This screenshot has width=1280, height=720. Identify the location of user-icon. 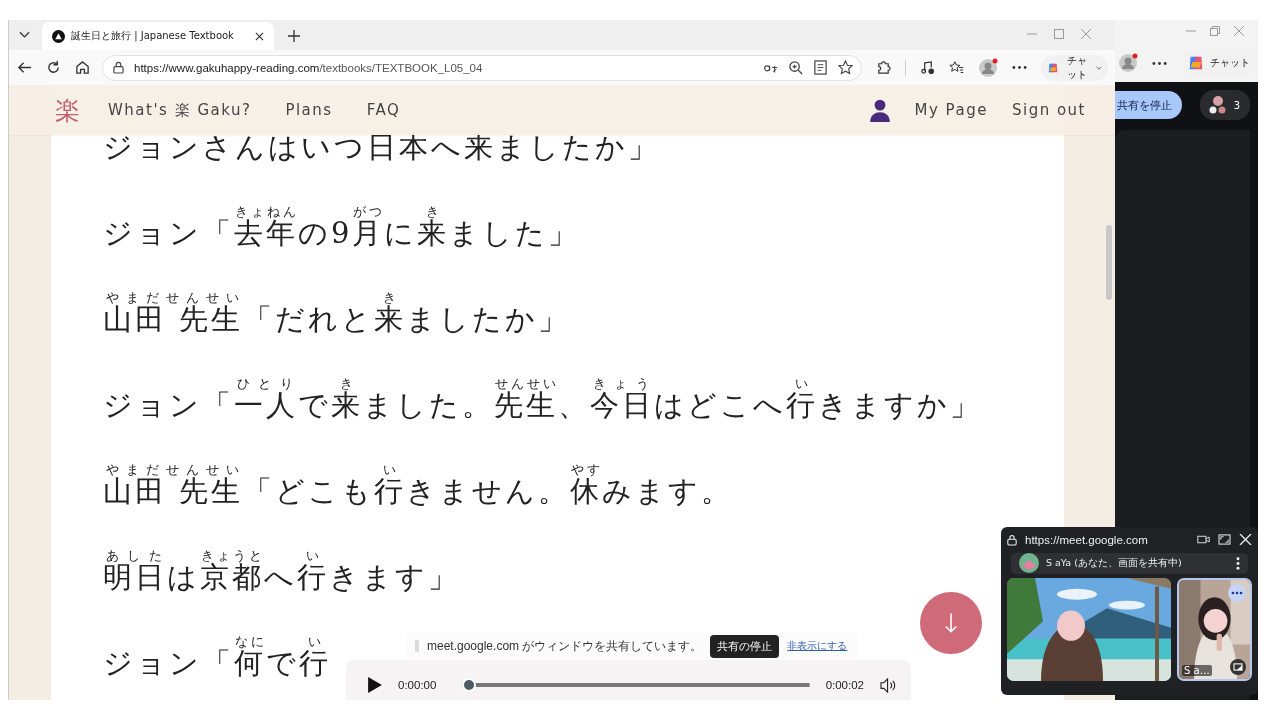
(879, 110).